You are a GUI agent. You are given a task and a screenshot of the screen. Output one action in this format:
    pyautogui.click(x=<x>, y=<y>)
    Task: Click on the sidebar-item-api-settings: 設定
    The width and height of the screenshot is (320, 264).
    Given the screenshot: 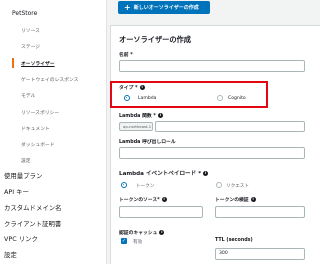 What is the action you would take?
    pyautogui.click(x=26, y=160)
    